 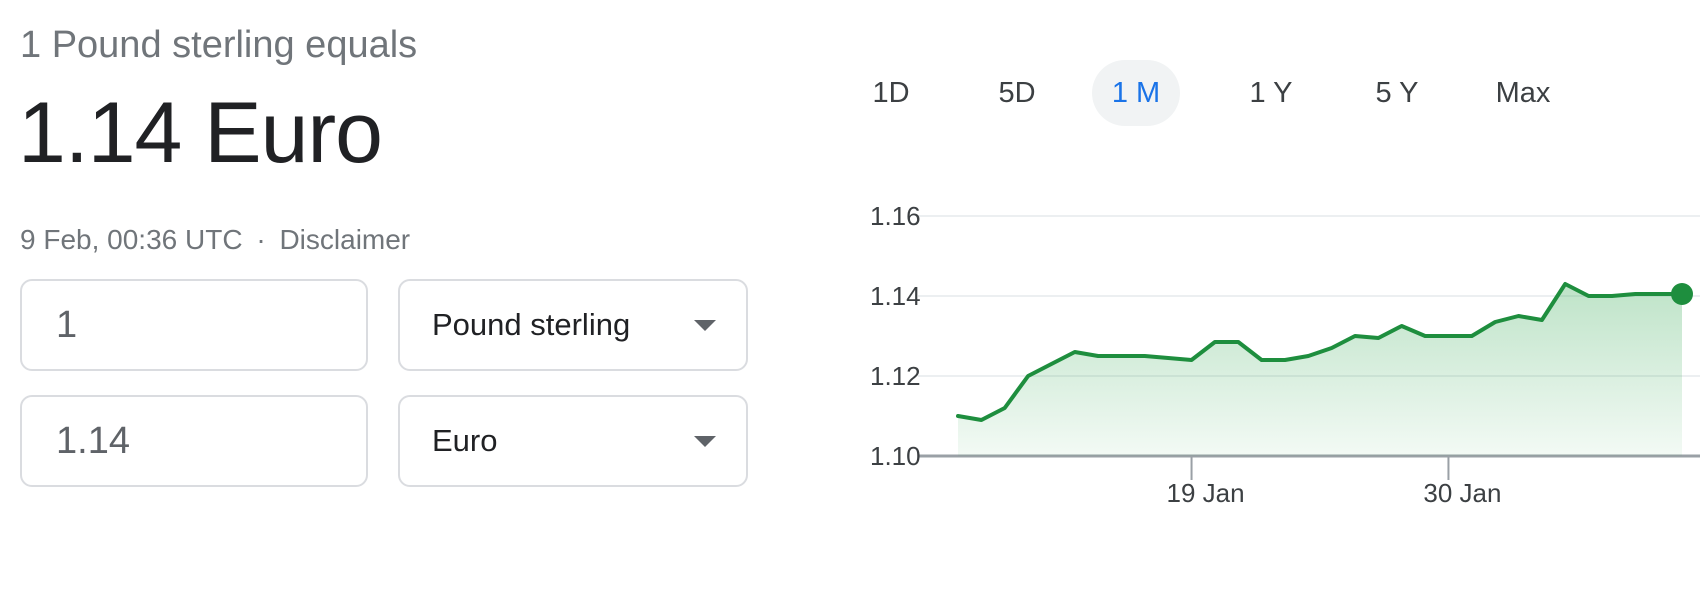 I want to click on x-tick-label: 30 Jan, so click(x=1462, y=493).